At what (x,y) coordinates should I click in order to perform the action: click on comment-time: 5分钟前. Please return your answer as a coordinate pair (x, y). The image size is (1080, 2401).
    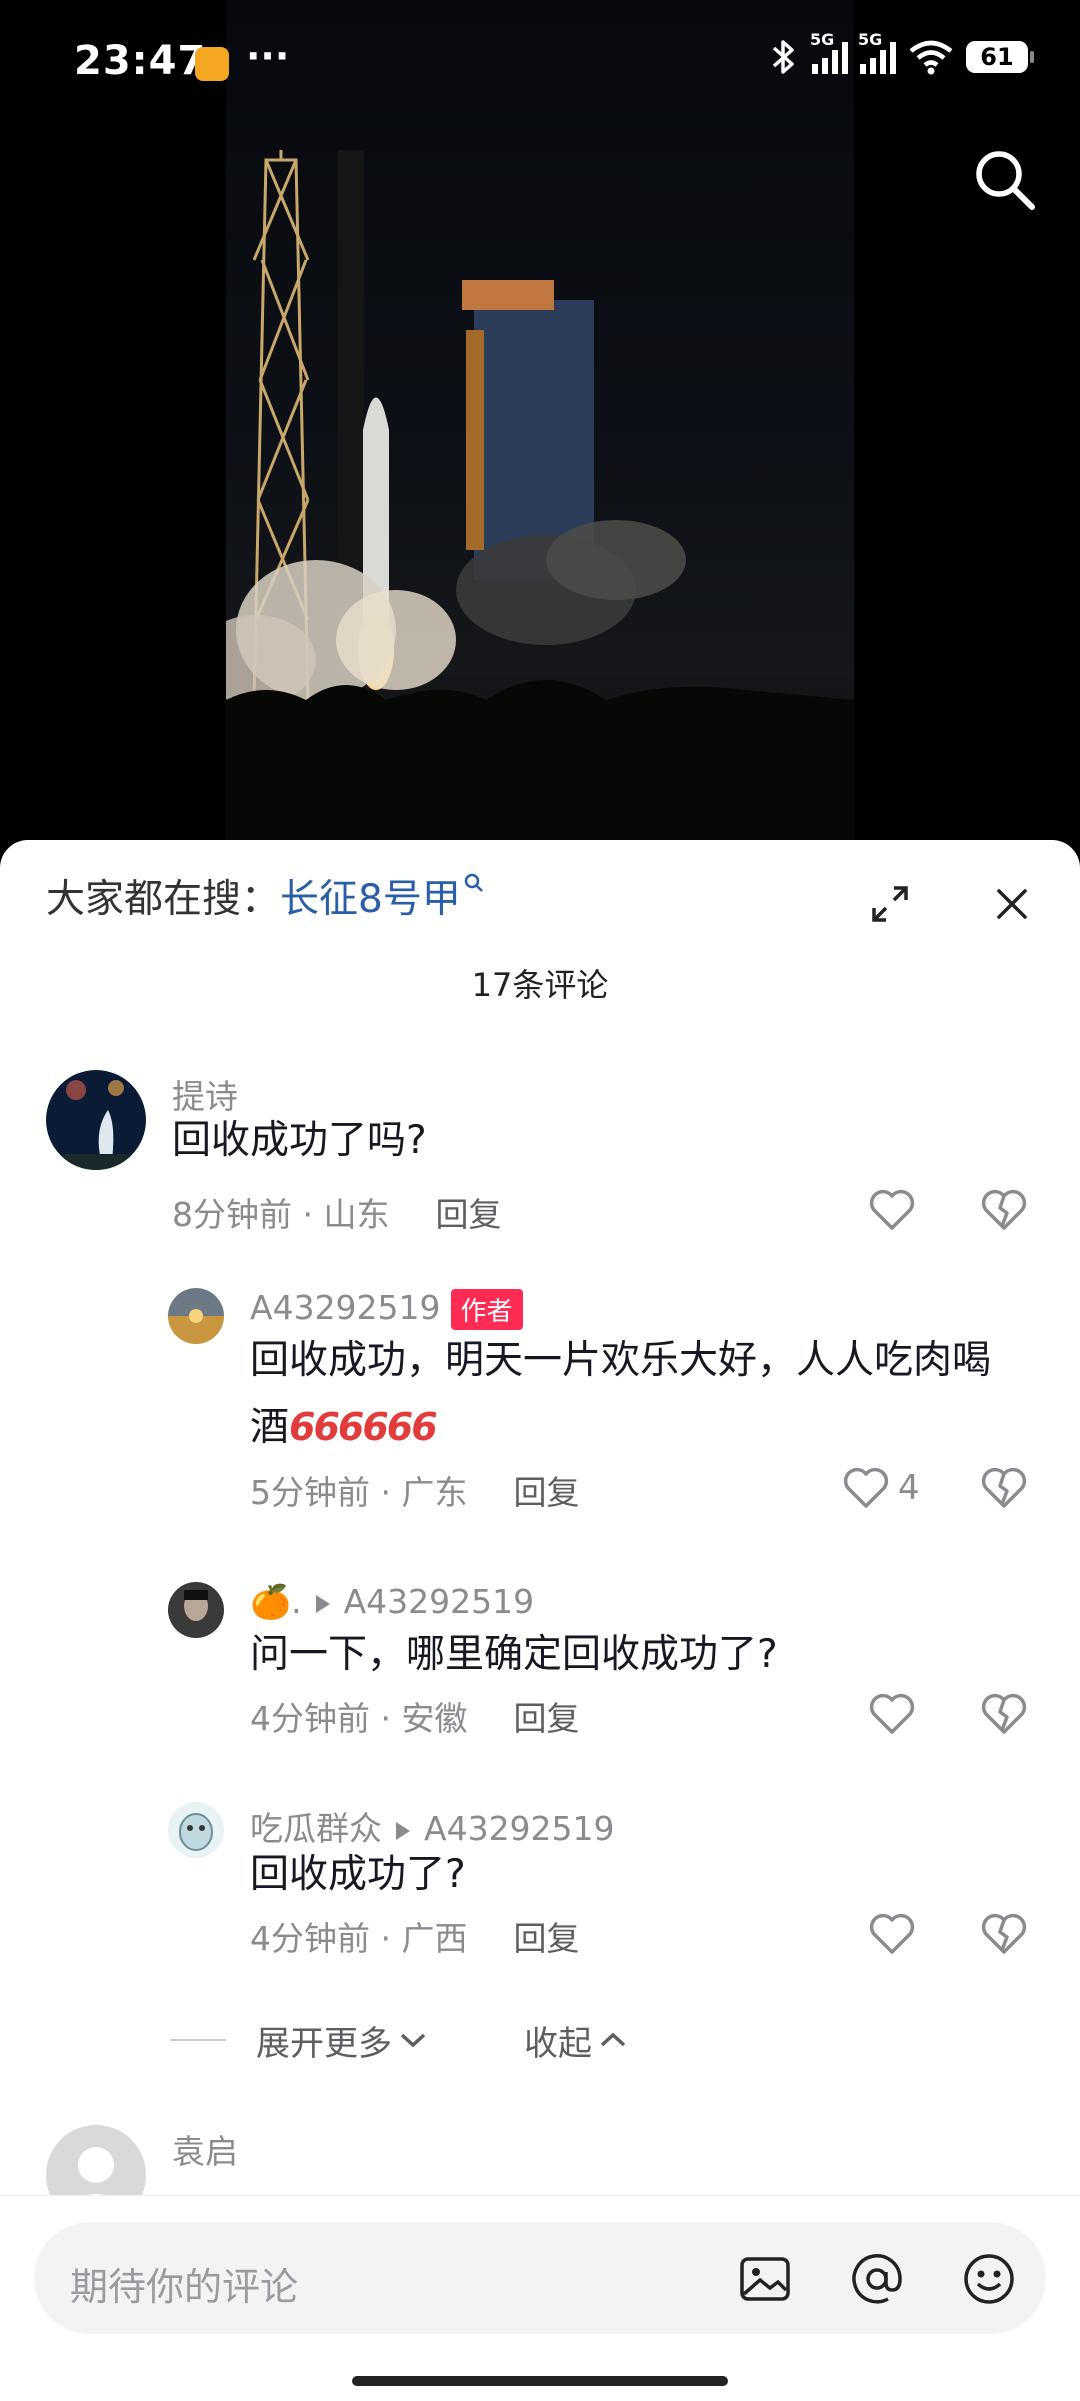
    Looking at the image, I should click on (310, 1492).